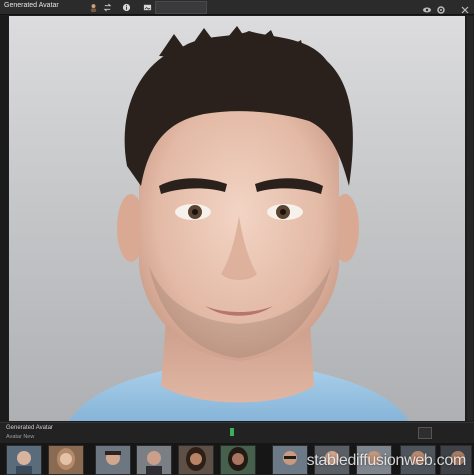  What do you see at coordinates (4, 218) in the screenshot?
I see `left-rail` at bounding box center [4, 218].